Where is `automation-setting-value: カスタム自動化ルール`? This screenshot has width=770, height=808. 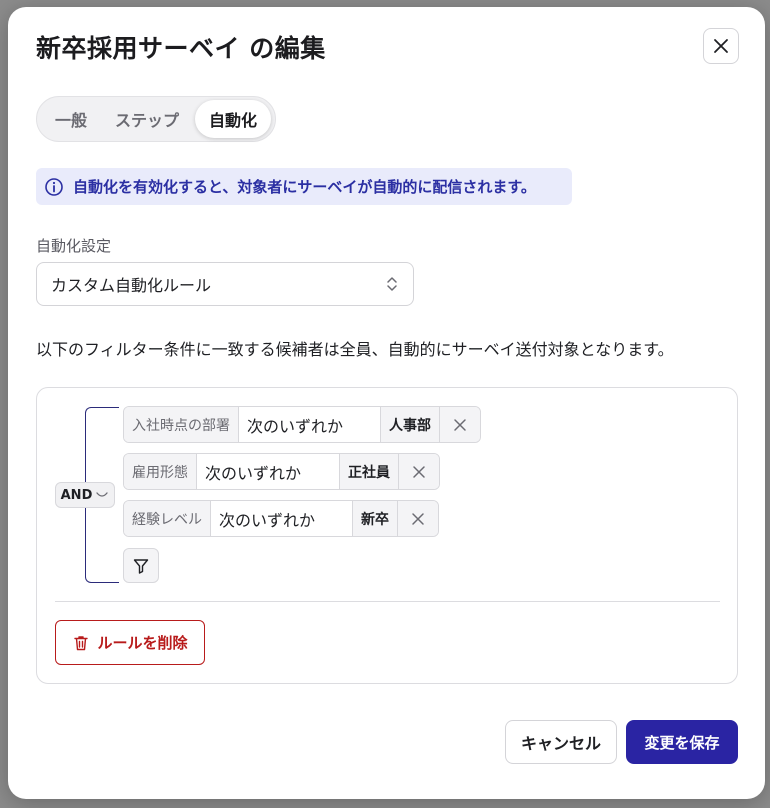 automation-setting-value: カスタム自動化ルール is located at coordinates (131, 285).